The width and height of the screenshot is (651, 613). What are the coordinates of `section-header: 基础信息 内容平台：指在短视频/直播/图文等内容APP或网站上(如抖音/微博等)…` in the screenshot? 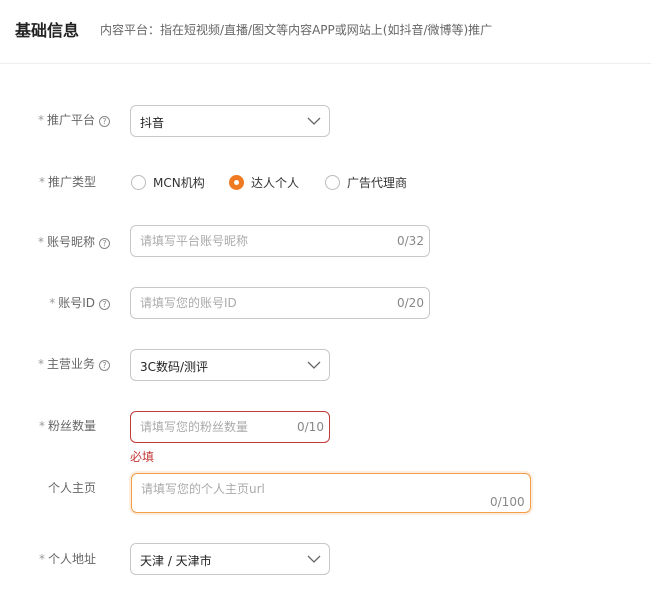 It's located at (325, 32).